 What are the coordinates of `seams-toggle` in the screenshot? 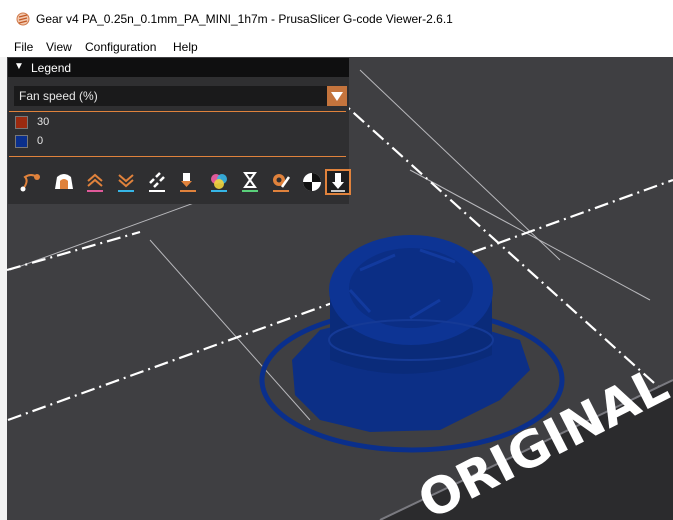 It's located at (157, 182).